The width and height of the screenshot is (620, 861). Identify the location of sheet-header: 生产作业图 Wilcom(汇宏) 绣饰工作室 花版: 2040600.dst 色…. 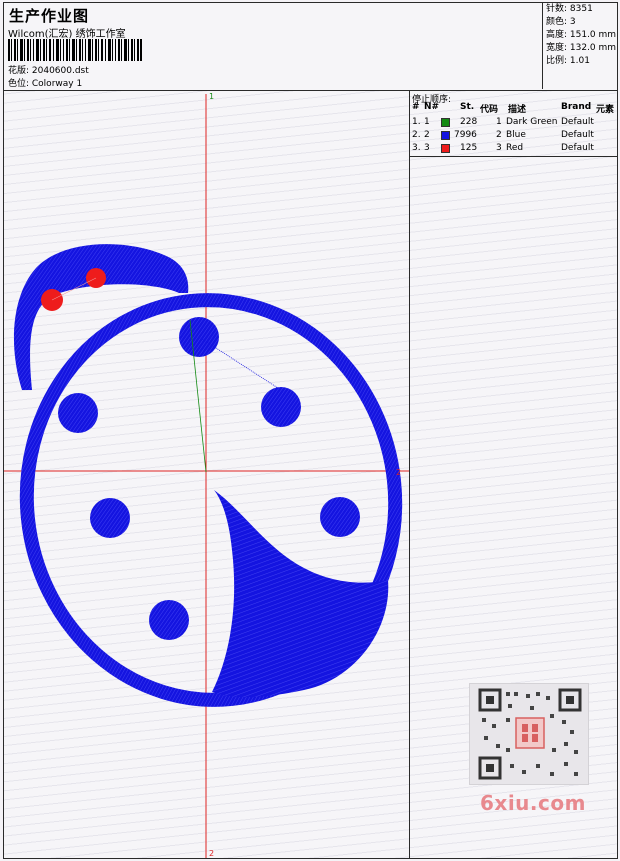
(310, 47).